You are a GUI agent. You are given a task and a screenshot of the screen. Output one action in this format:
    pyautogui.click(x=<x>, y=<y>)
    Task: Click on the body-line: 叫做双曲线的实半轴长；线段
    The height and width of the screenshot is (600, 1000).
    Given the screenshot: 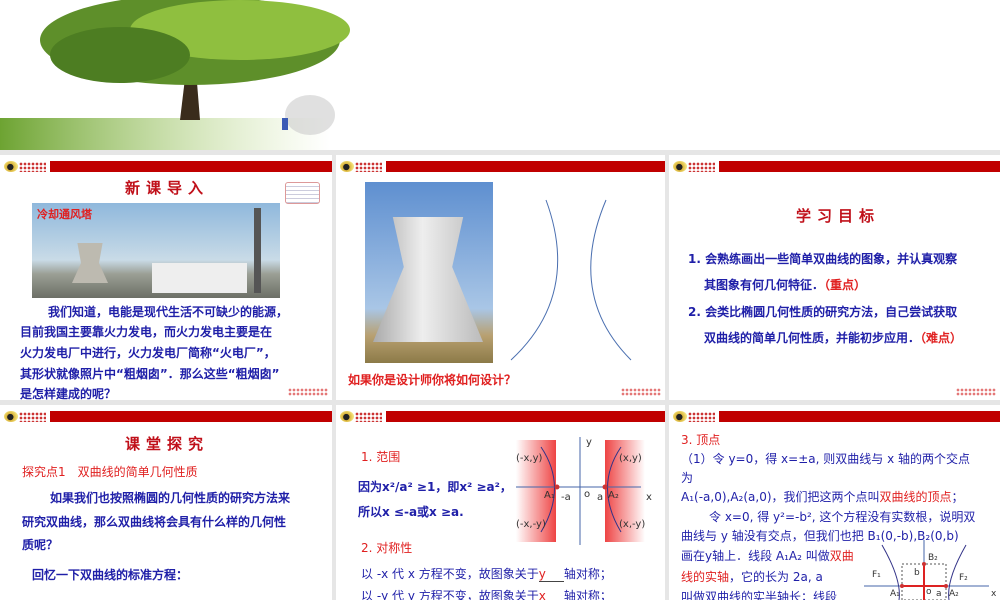 What is the action you would take?
    pyautogui.click(x=759, y=595)
    